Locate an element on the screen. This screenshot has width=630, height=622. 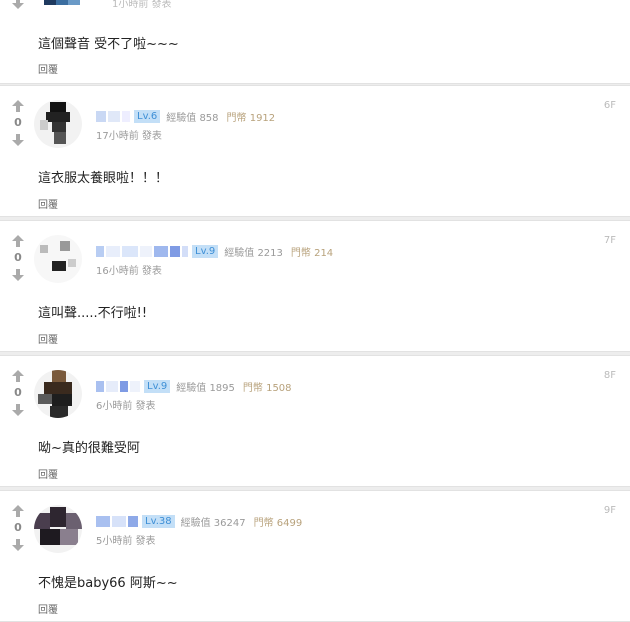
post-time: 17小時前 發表 is located at coordinates (129, 136).